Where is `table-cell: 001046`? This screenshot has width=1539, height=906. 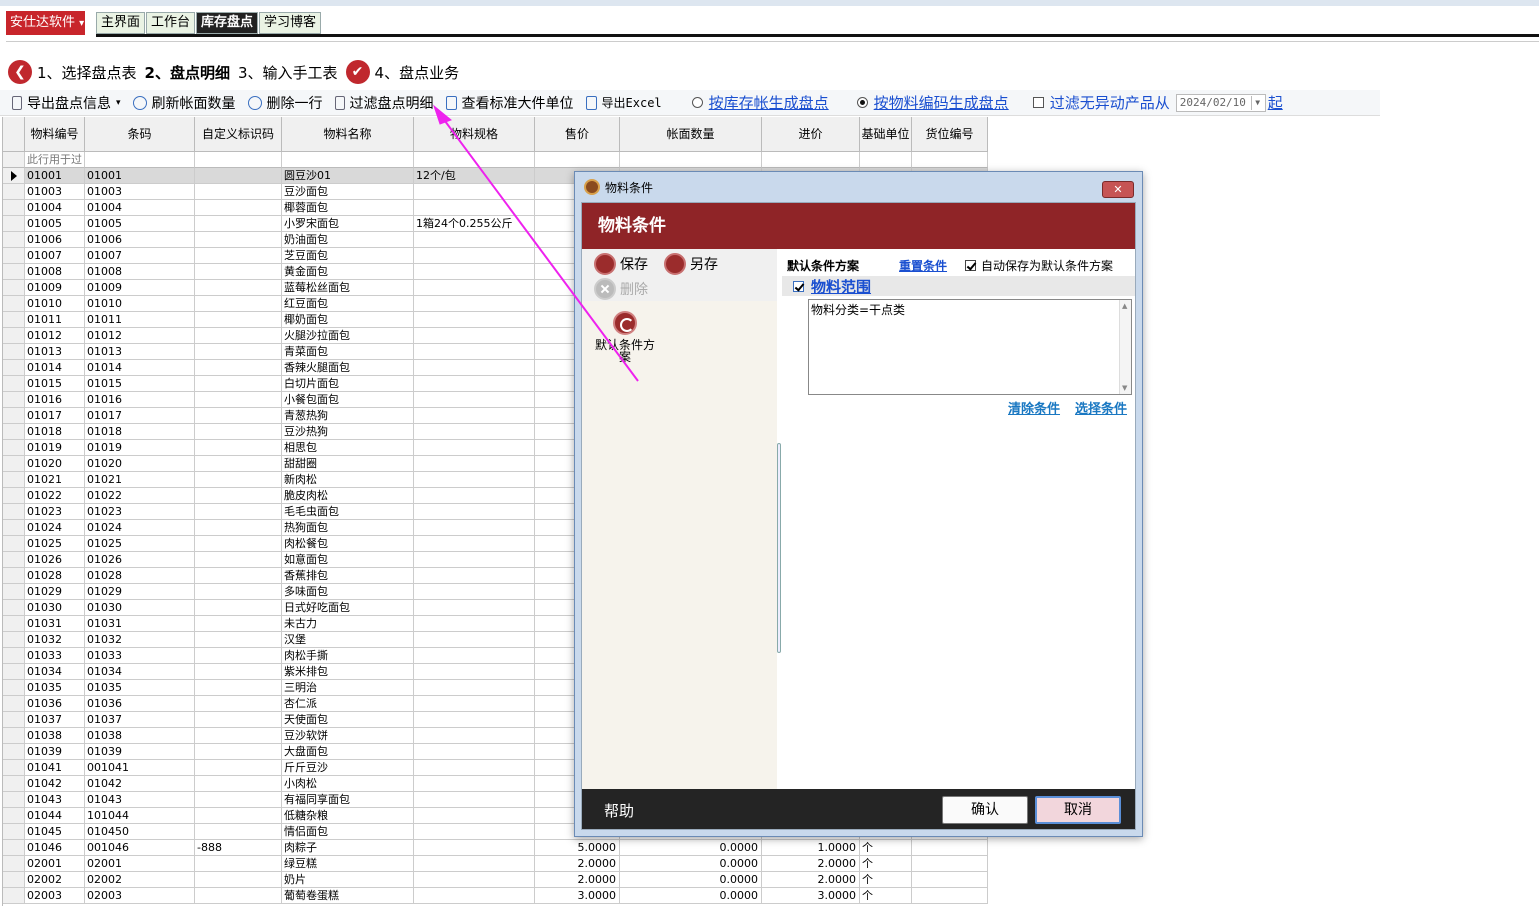 table-cell: 001046 is located at coordinates (140, 848).